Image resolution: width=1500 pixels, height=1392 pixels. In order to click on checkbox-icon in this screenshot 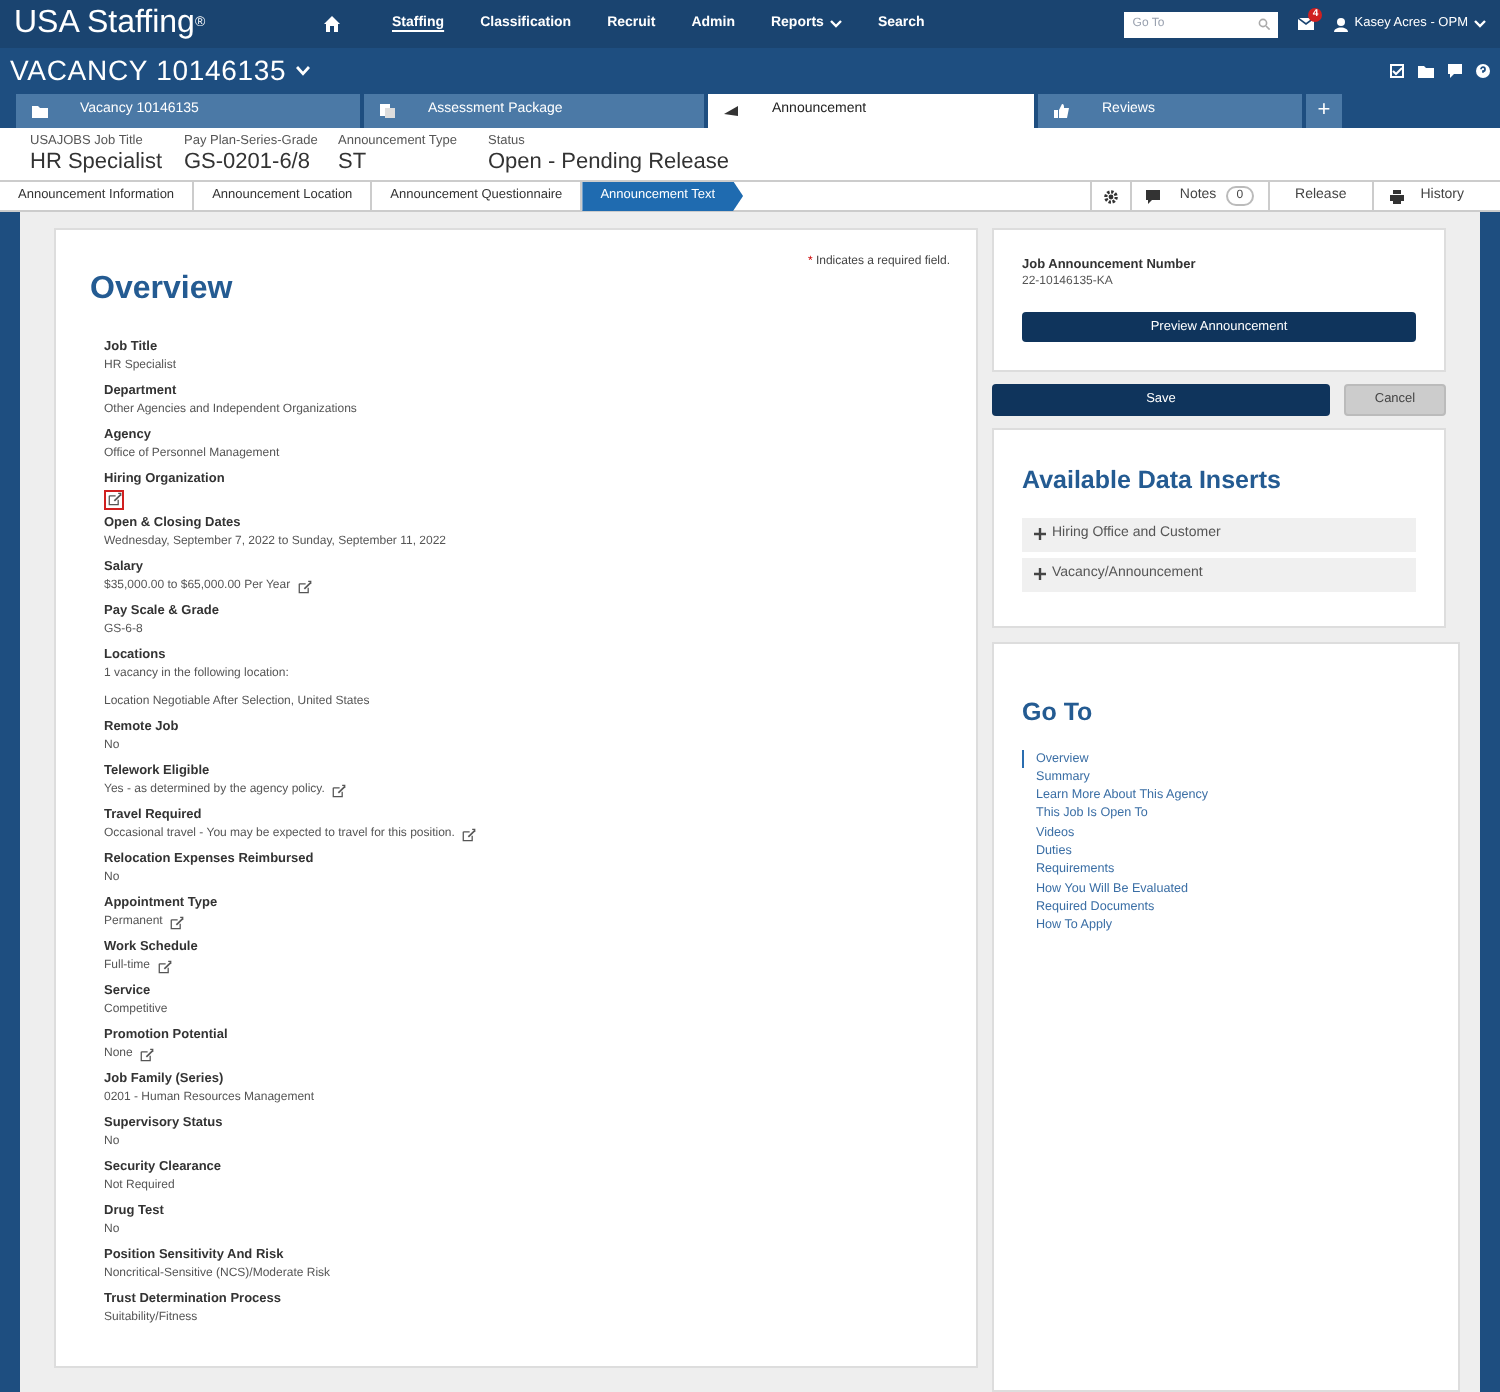, I will do `click(1397, 71)`.